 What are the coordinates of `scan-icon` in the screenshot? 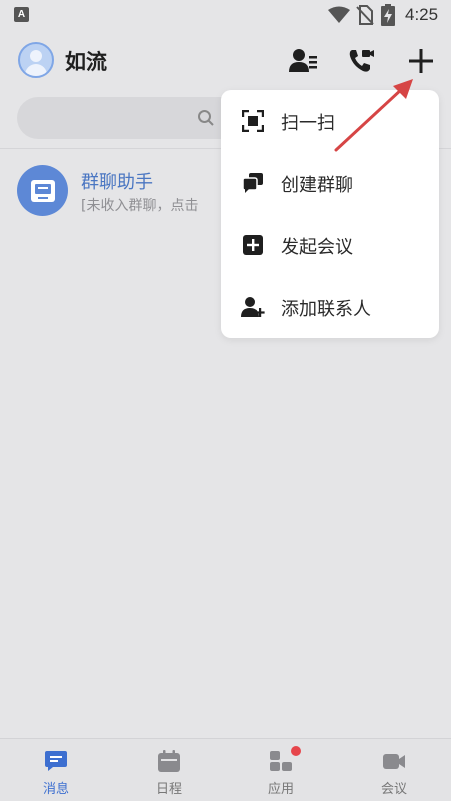 It's located at (253, 121).